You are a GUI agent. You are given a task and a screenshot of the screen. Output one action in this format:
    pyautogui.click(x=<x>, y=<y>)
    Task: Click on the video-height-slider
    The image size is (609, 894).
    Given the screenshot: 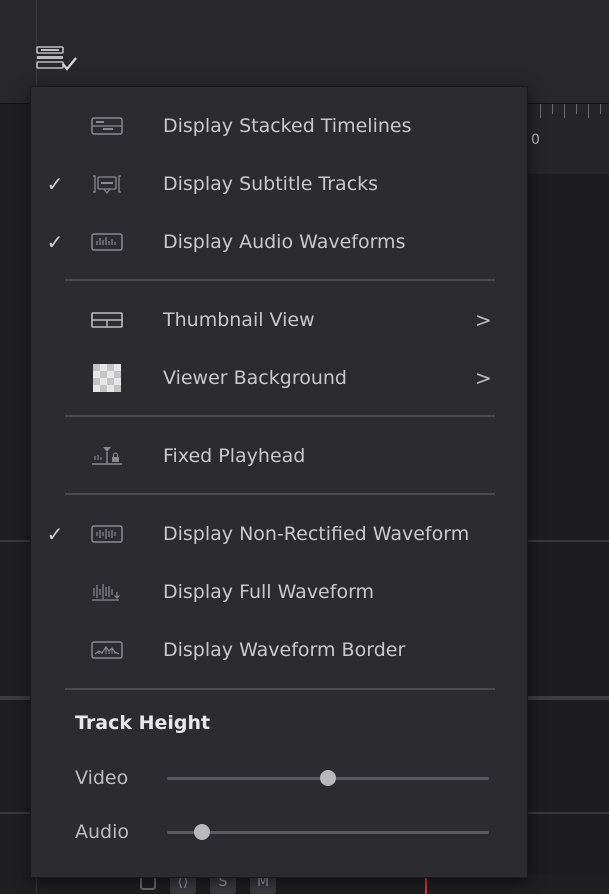 What is the action you would take?
    pyautogui.click(x=328, y=778)
    